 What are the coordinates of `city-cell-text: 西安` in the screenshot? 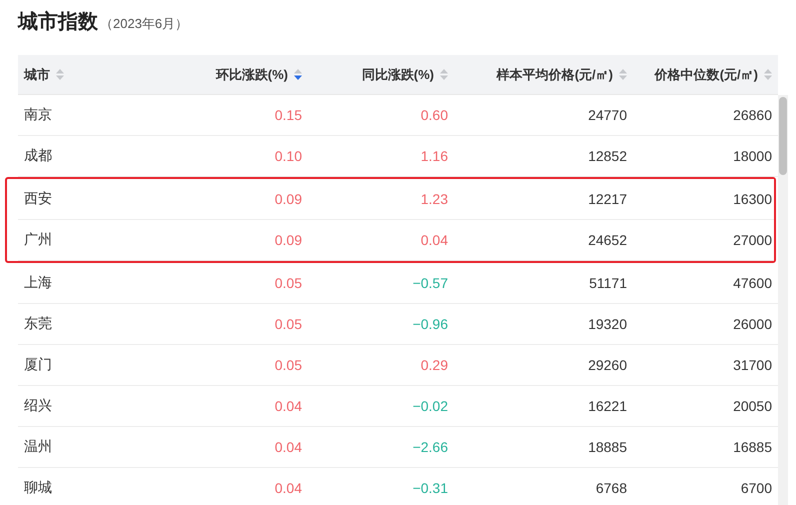 It's located at (38, 198).